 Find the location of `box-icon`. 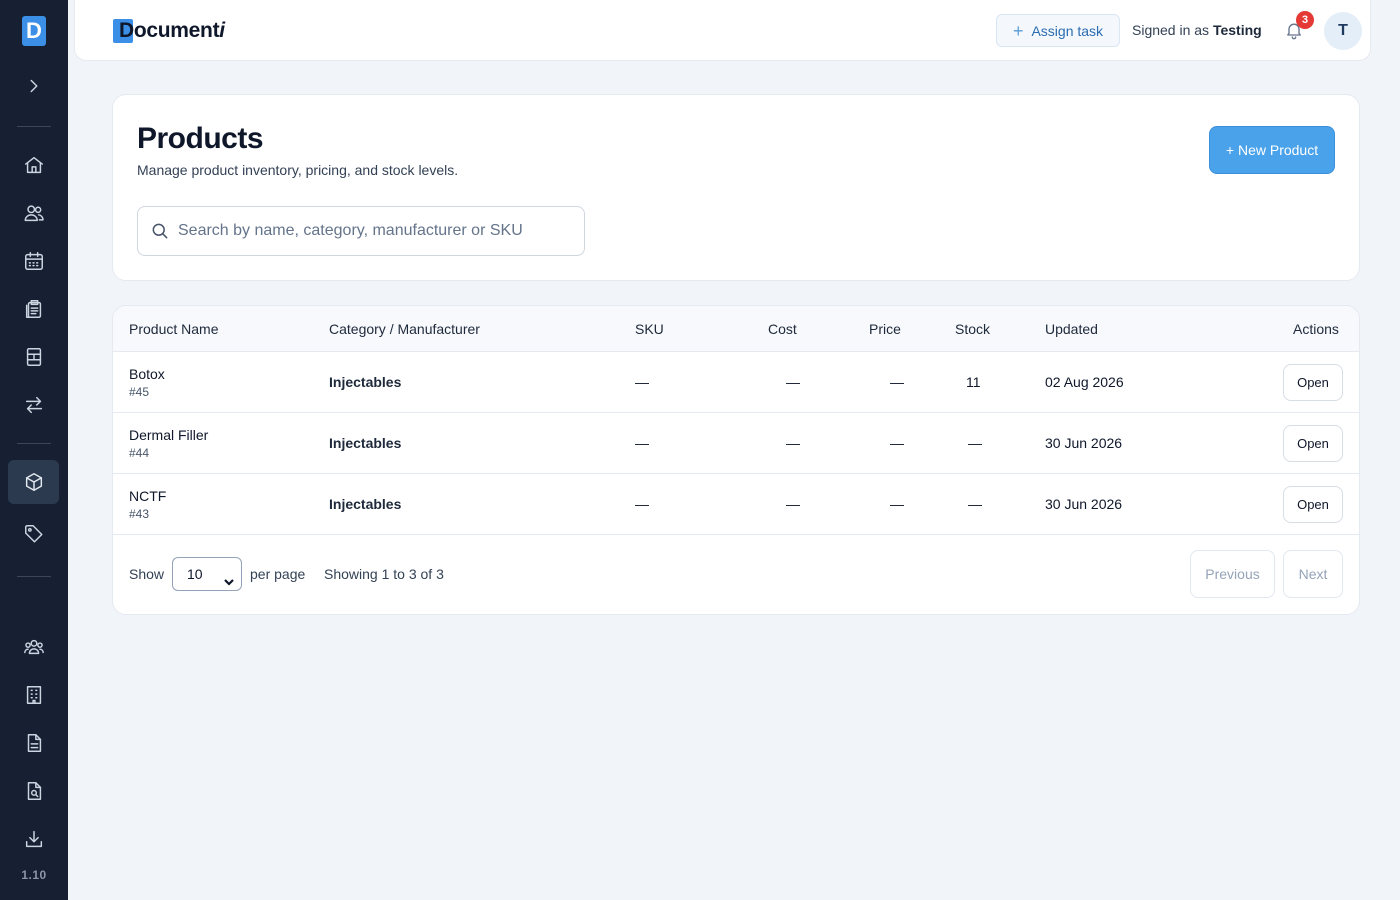

box-icon is located at coordinates (33, 482).